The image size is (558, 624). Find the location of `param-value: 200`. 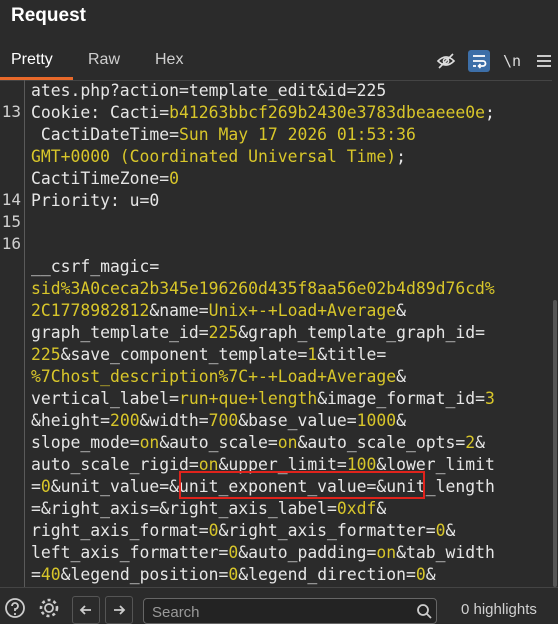

param-value: 200 is located at coordinates (124, 420).